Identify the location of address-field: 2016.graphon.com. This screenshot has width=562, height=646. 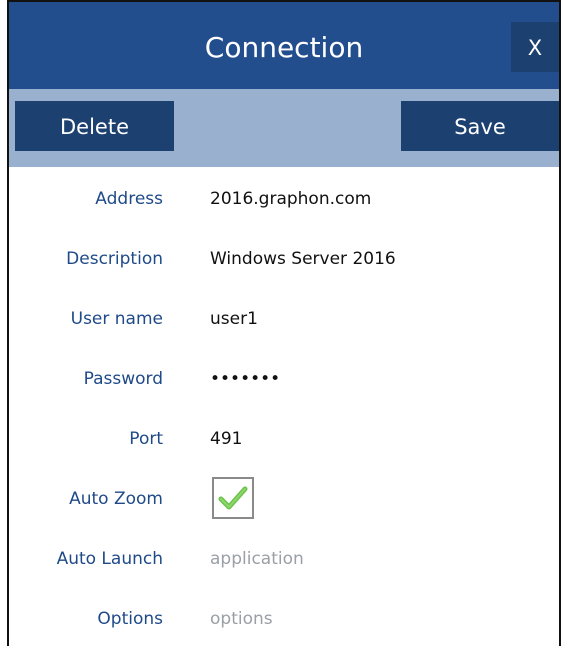
(290, 198).